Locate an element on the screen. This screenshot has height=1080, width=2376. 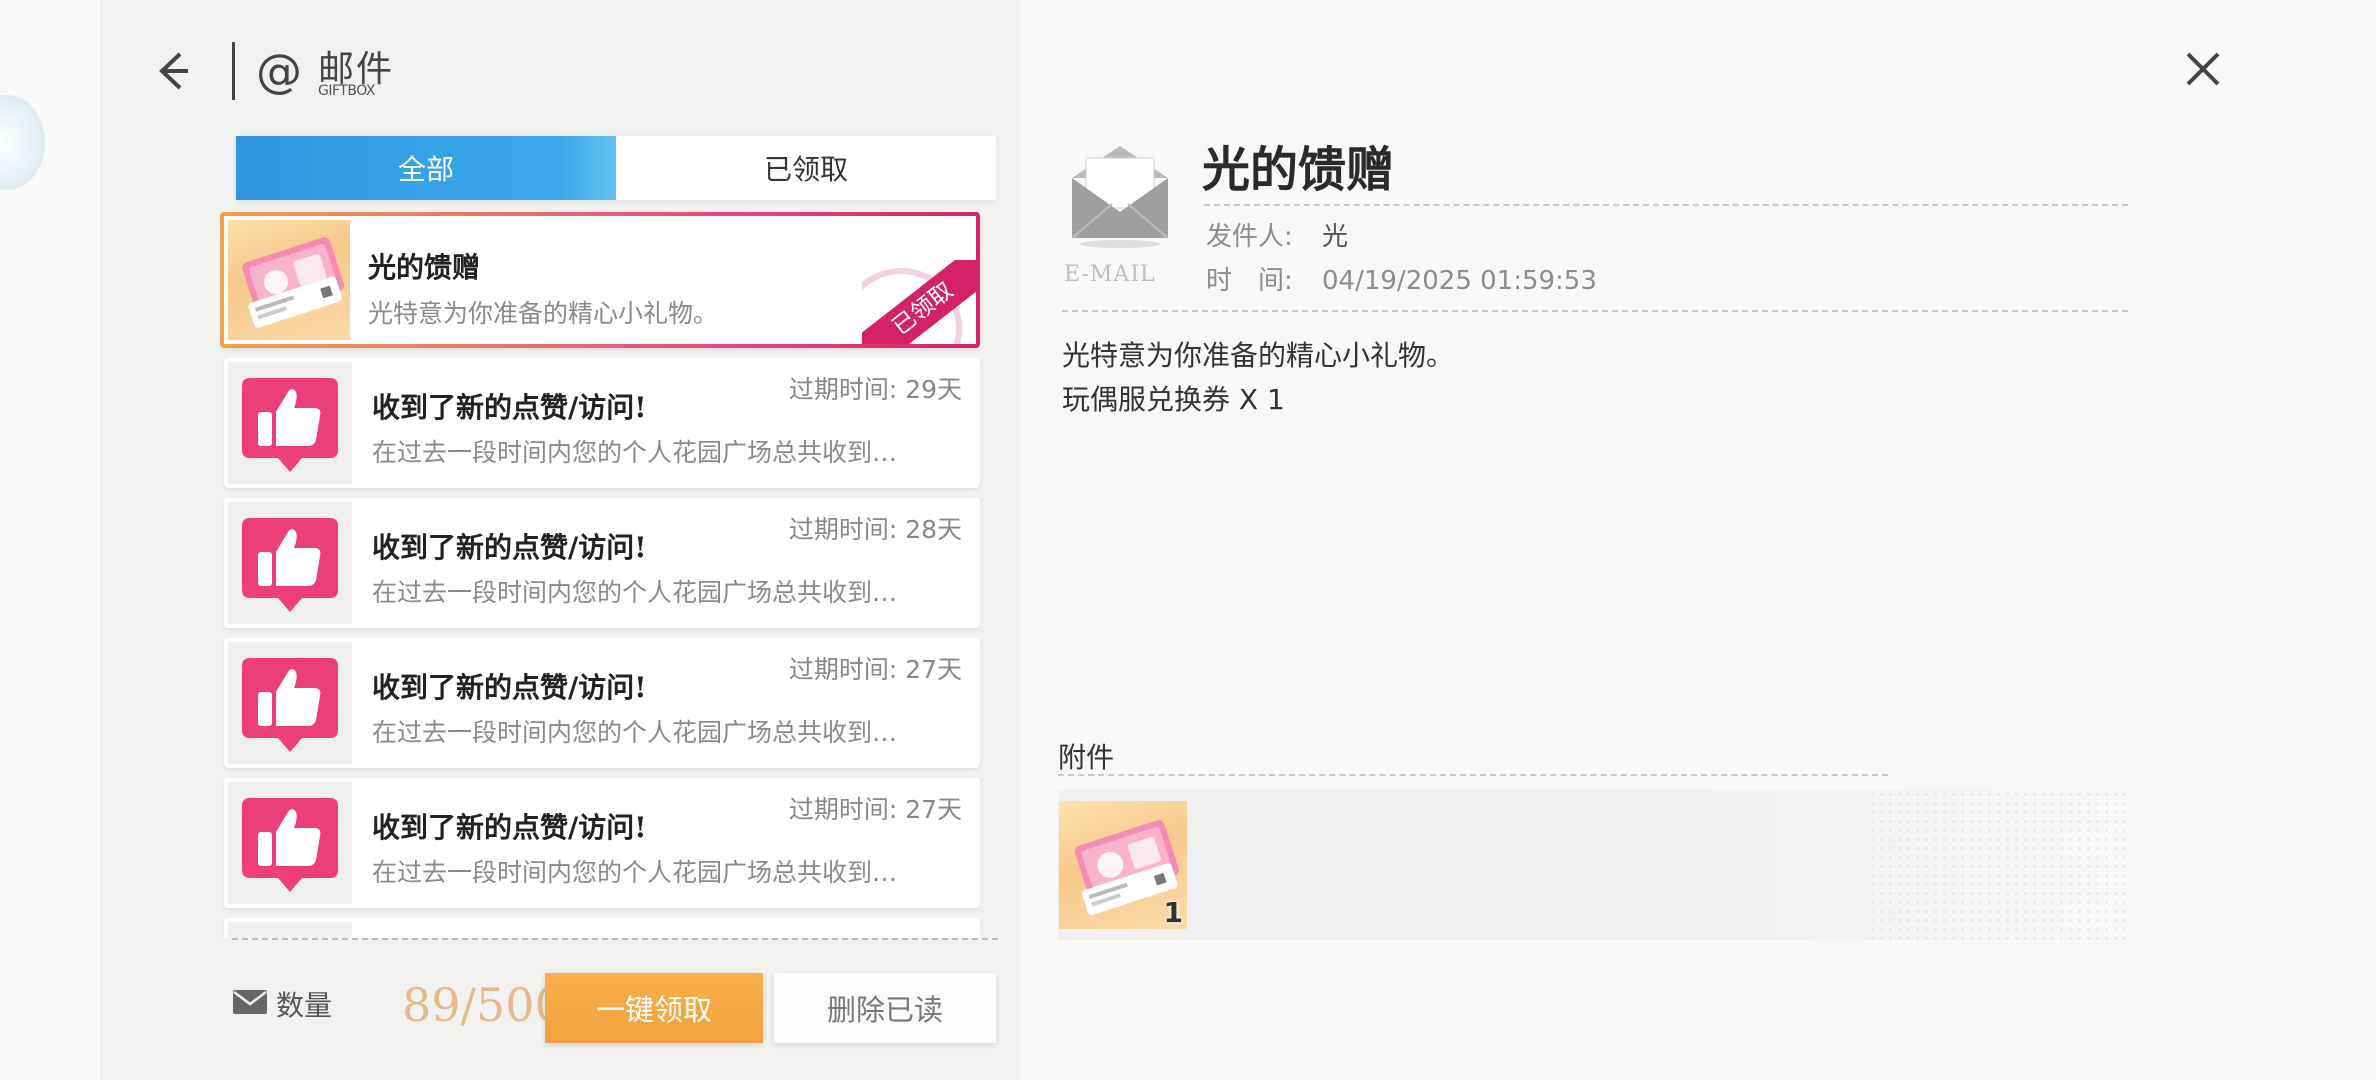
detail-title: 光的馈赠 is located at coordinates (1298, 170).